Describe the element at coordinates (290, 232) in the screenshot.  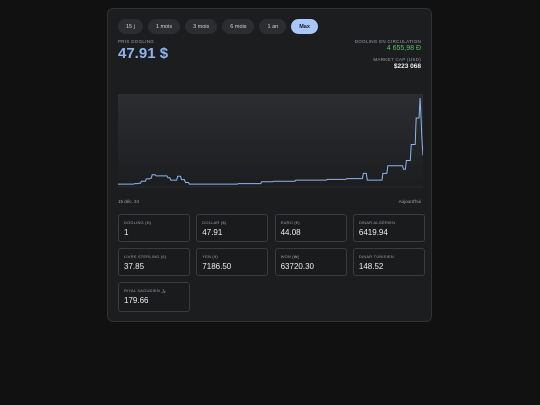
I see `rate-value: 44.08` at that location.